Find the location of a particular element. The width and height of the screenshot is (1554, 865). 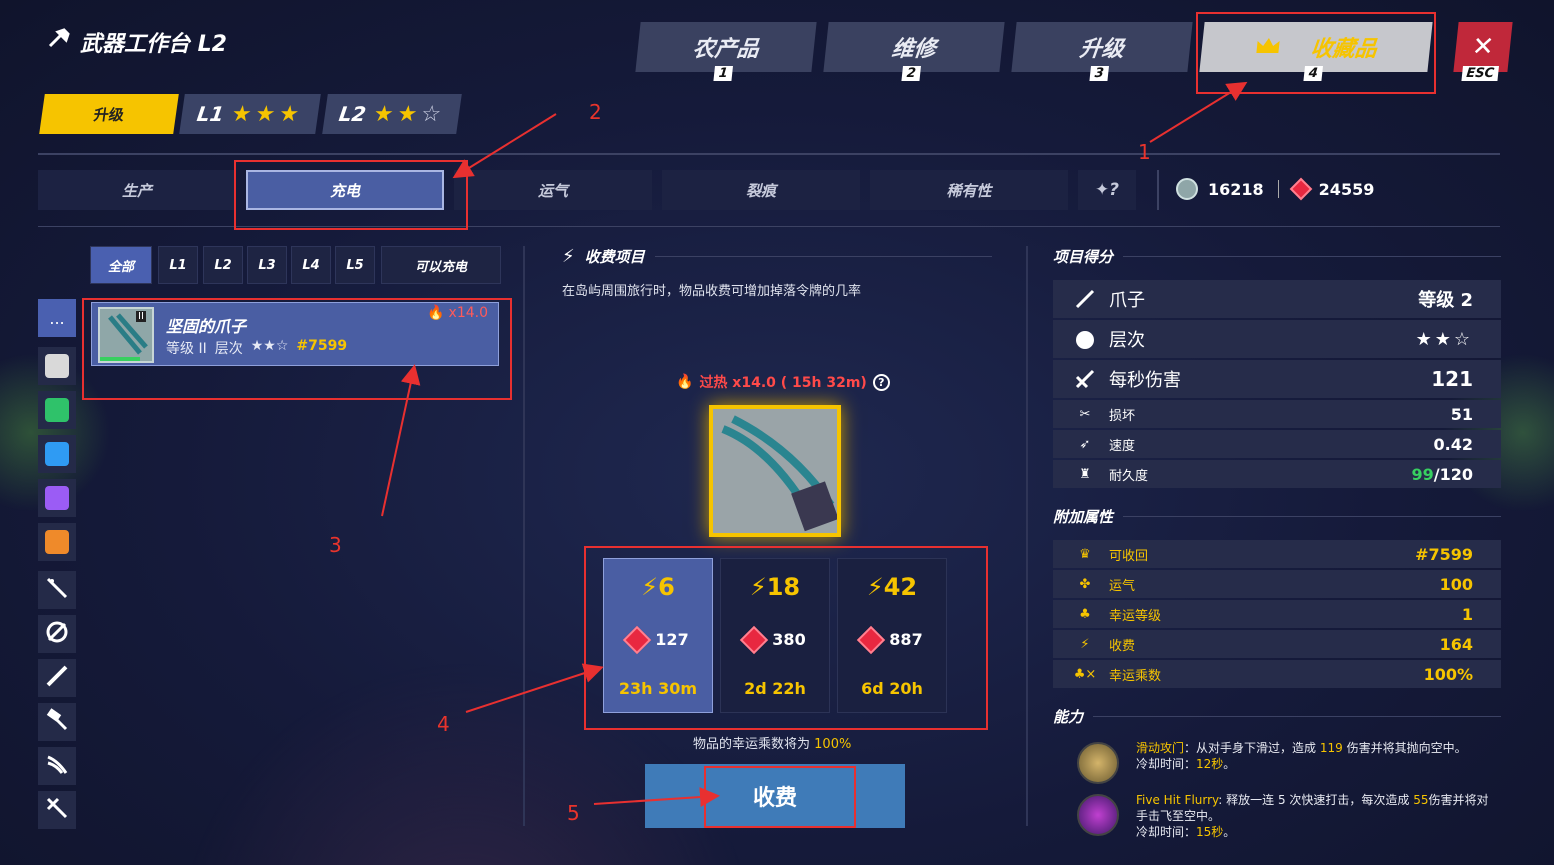

annotation-label: 4 is located at coordinates (443, 724).